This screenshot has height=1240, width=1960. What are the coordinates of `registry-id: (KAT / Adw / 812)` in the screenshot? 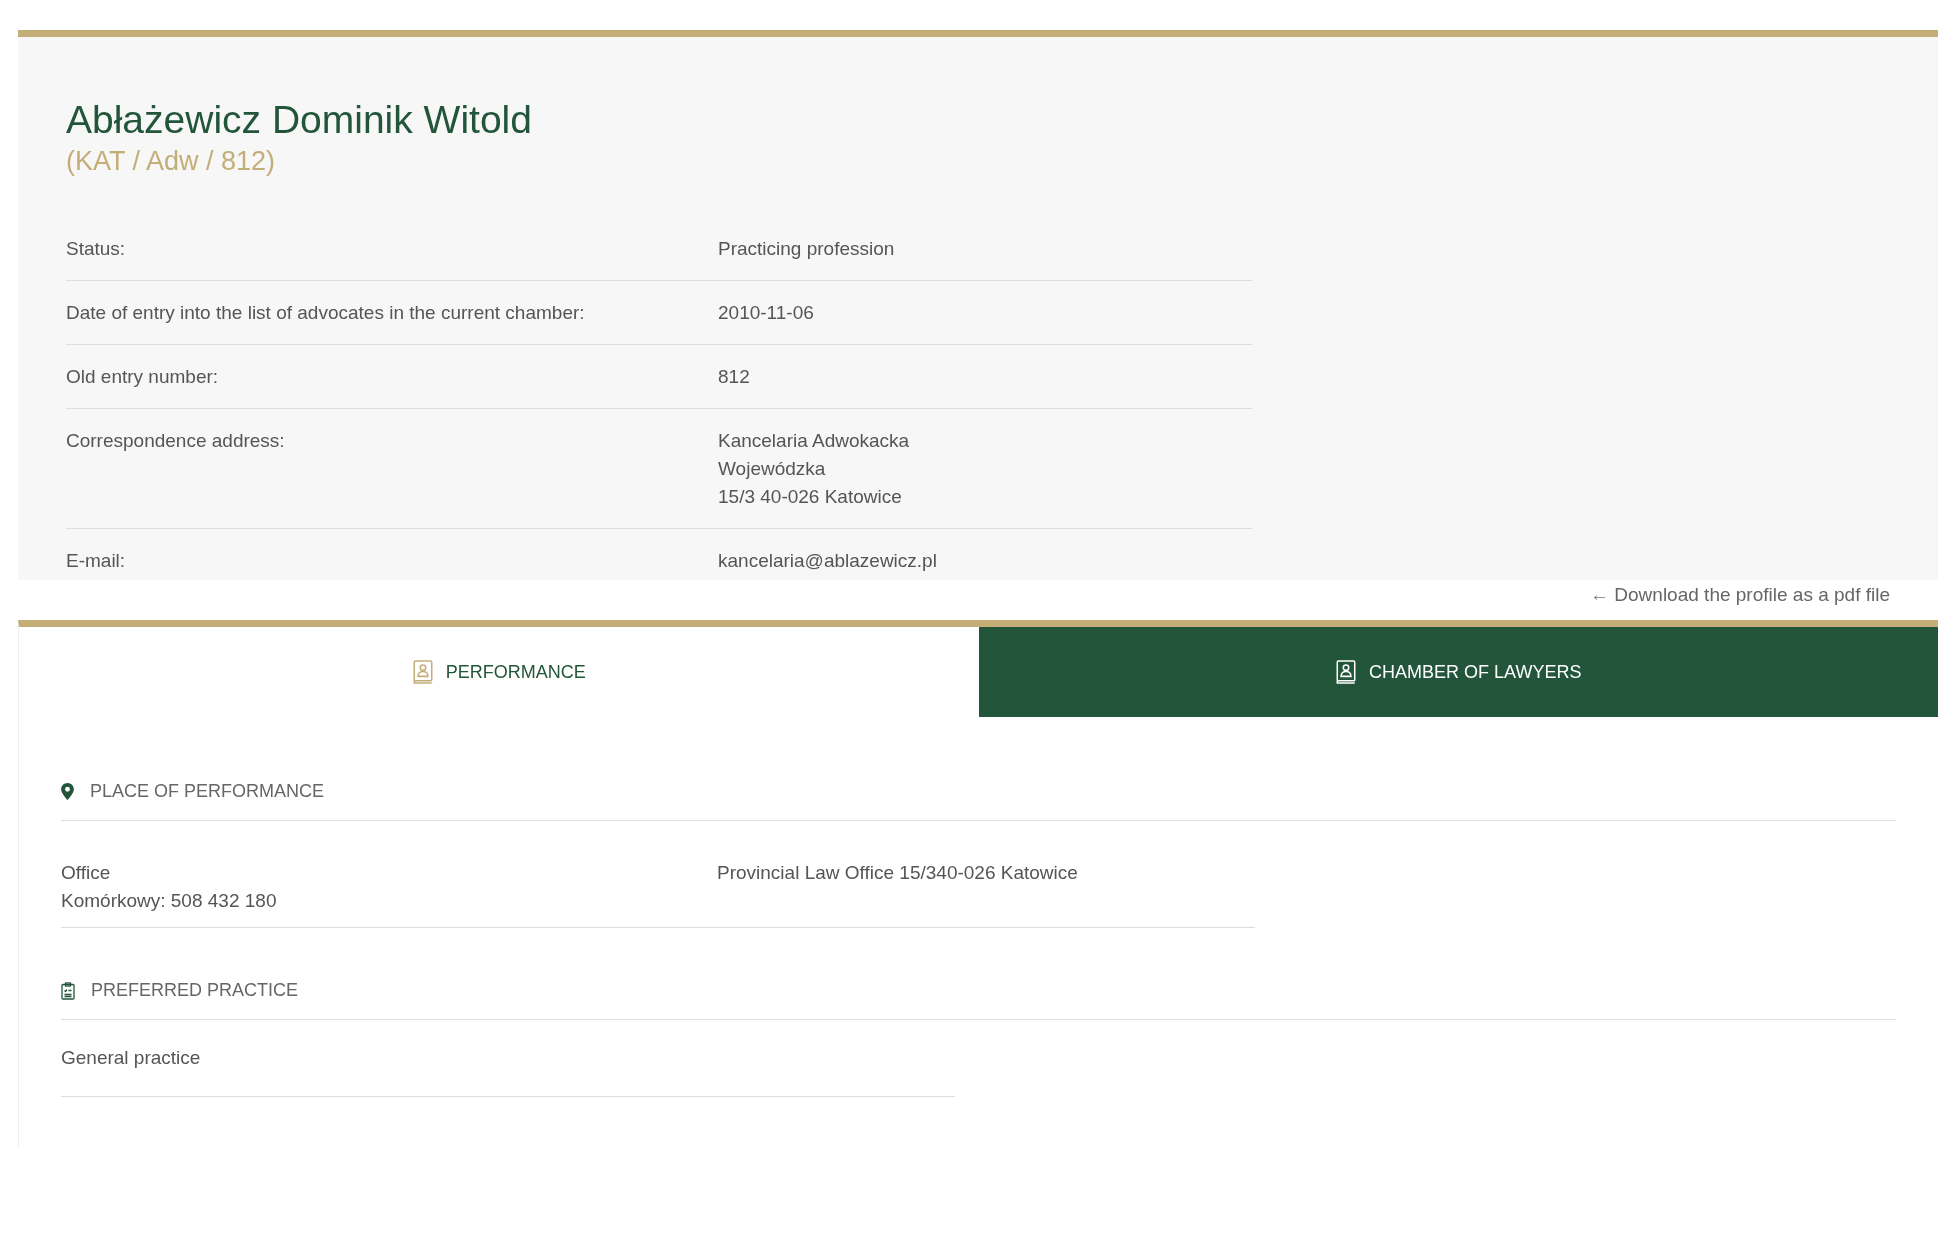 It's located at (171, 161).